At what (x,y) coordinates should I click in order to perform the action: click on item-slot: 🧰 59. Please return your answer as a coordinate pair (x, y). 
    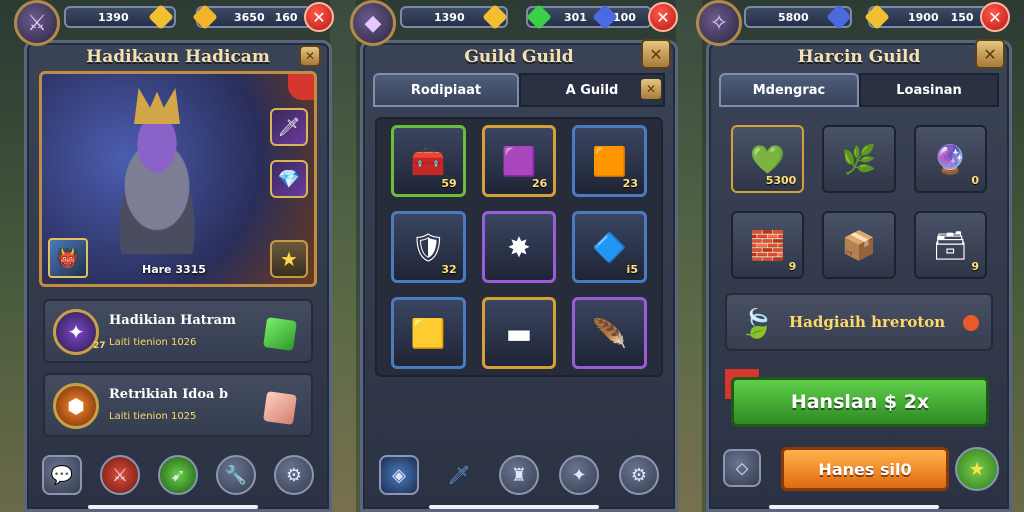
    Looking at the image, I should click on (428, 161).